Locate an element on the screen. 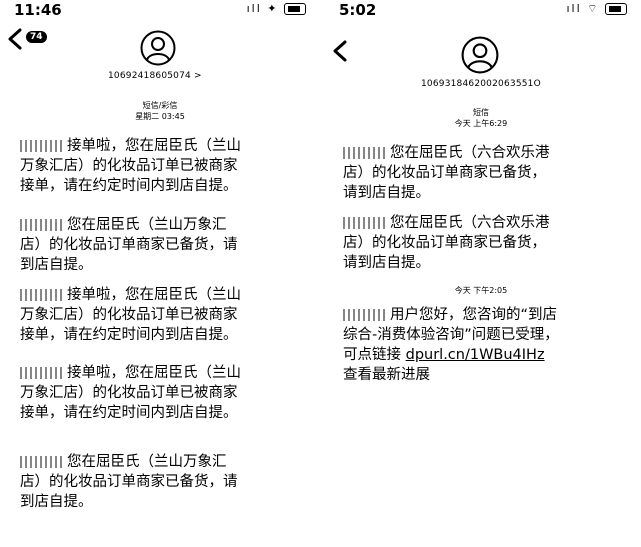 The width and height of the screenshot is (641, 547). message-type-label: 短信/彩信 is located at coordinates (160, 105).